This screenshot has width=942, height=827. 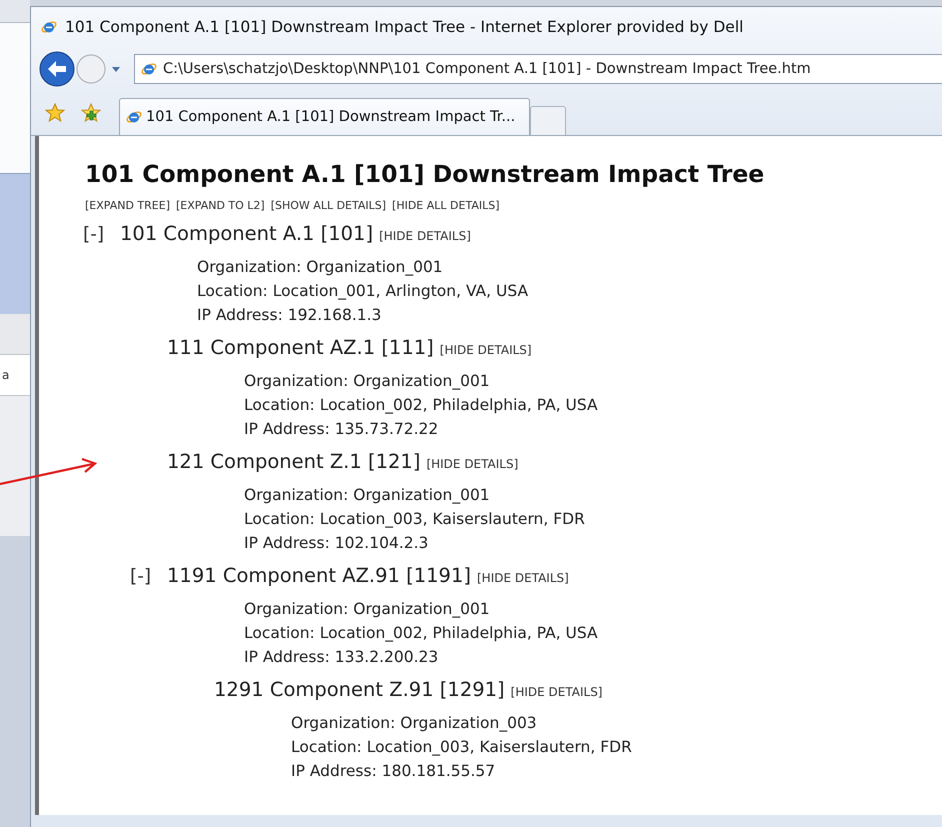 I want to click on detail-text: IP Address: 102.104.2.3, so click(x=337, y=543).